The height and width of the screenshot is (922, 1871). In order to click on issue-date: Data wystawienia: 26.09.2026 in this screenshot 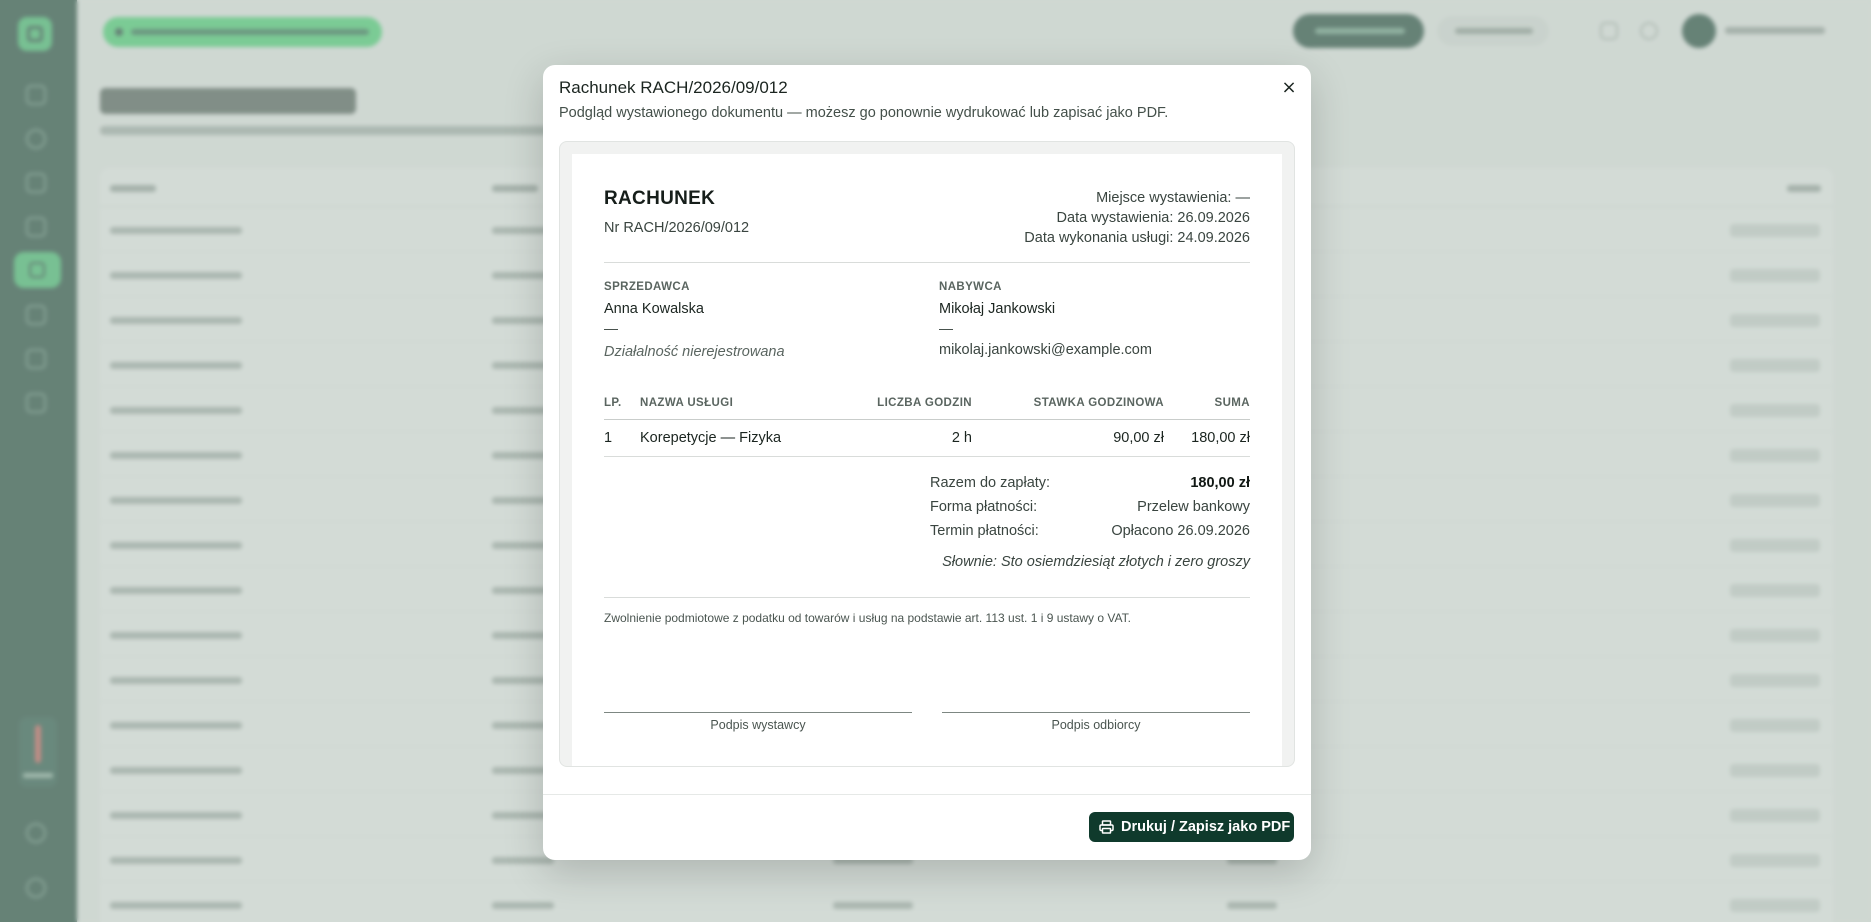, I will do `click(1153, 218)`.